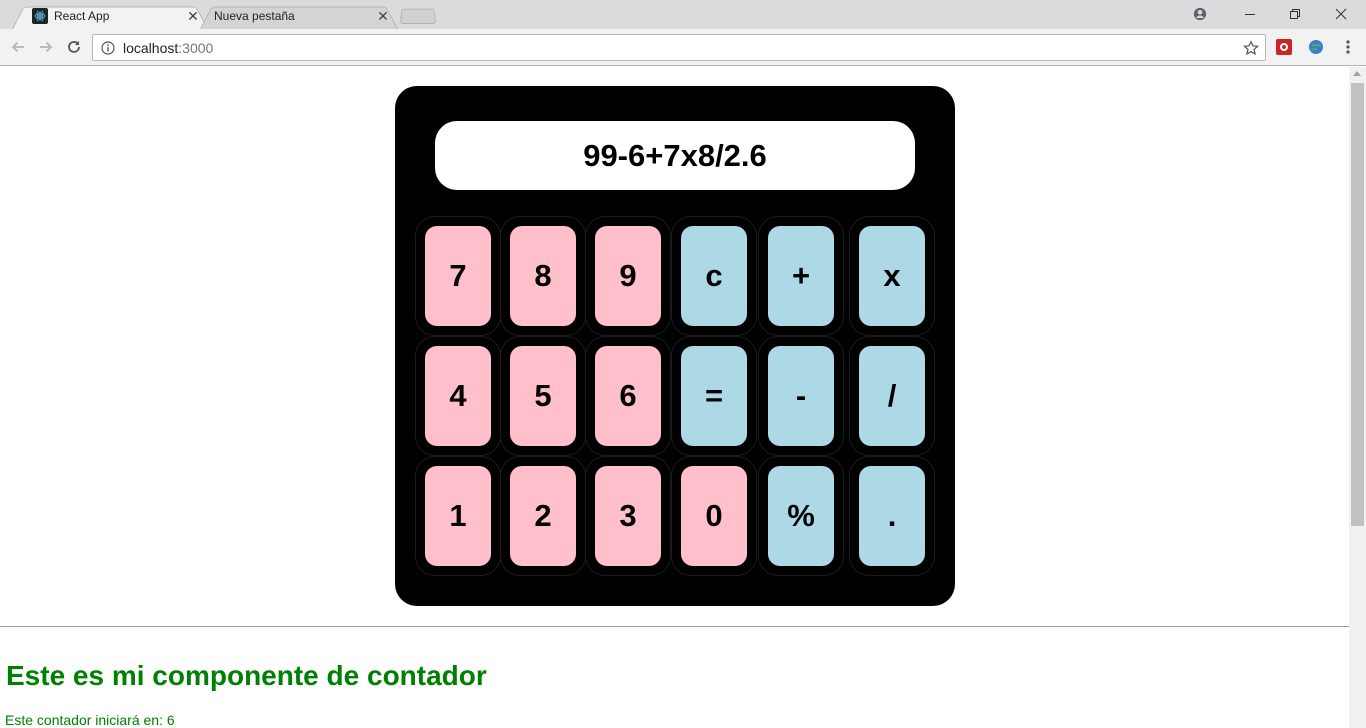 The width and height of the screenshot is (1366, 728). Describe the element at coordinates (683, 14) in the screenshot. I see `browser-titlebar: React App ✕ Nueva pestaña ✕` at that location.